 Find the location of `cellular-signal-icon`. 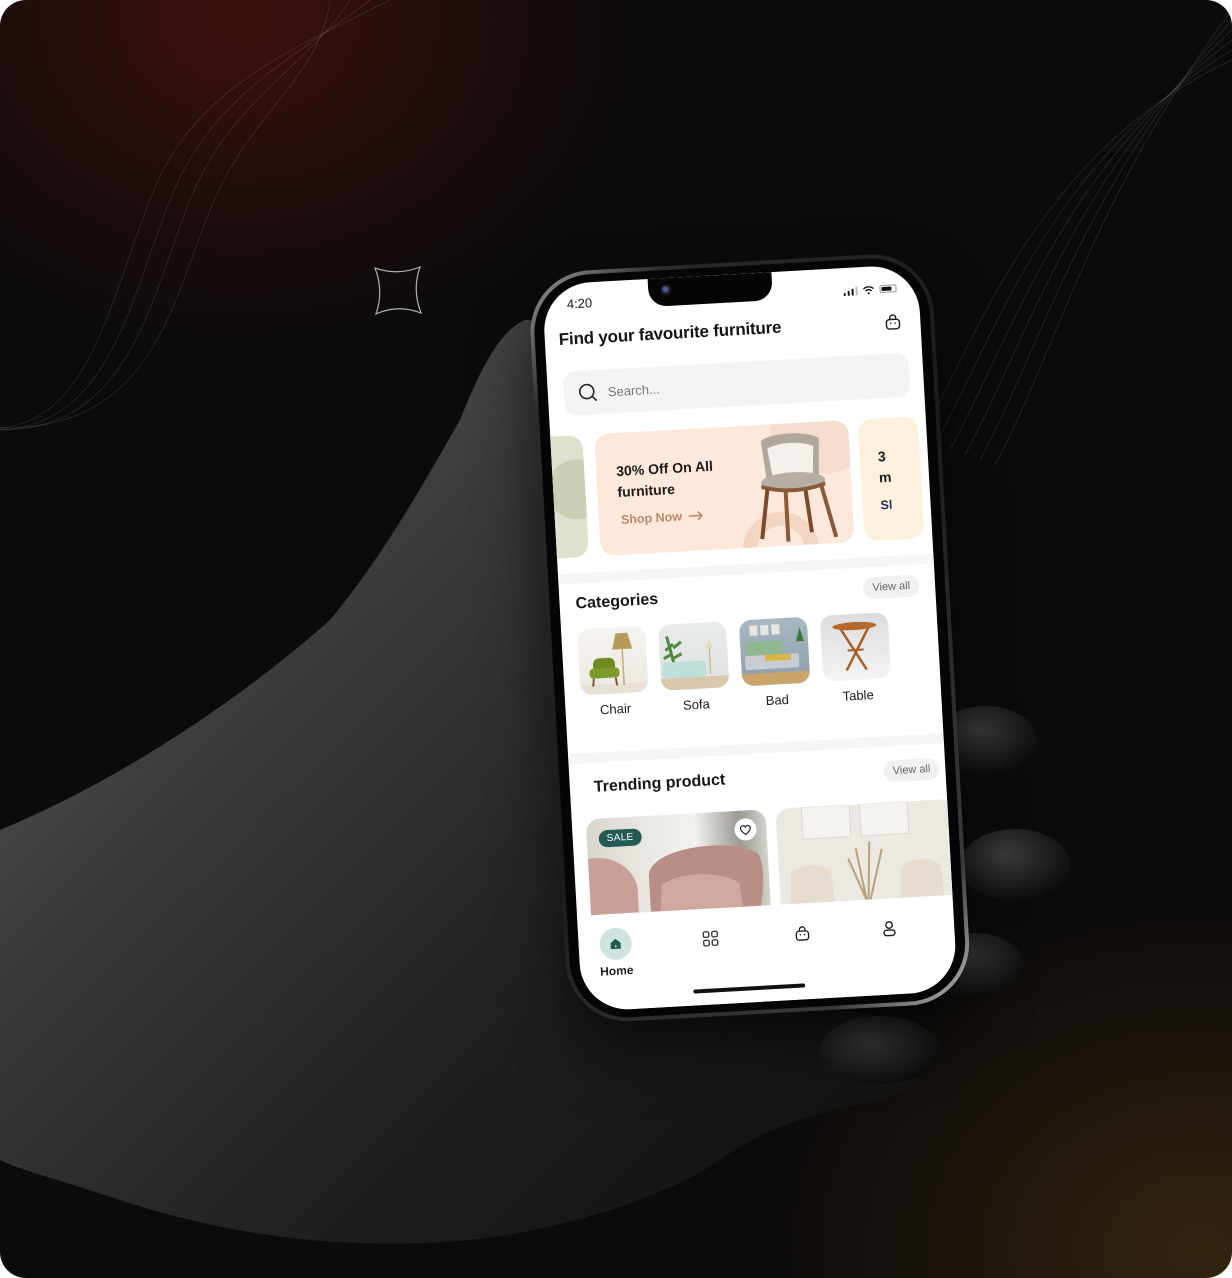

cellular-signal-icon is located at coordinates (850, 290).